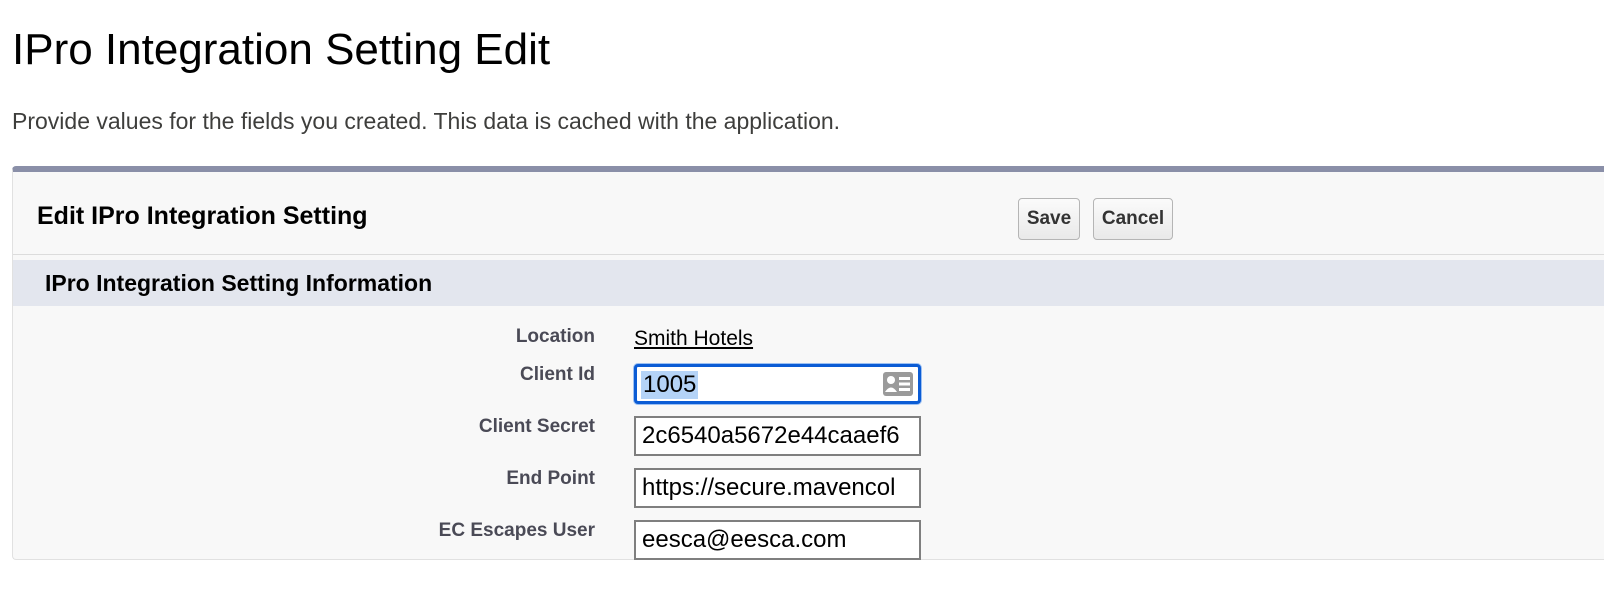 Image resolution: width=1604 pixels, height=614 pixels. I want to click on end-point-field, so click(777, 488).